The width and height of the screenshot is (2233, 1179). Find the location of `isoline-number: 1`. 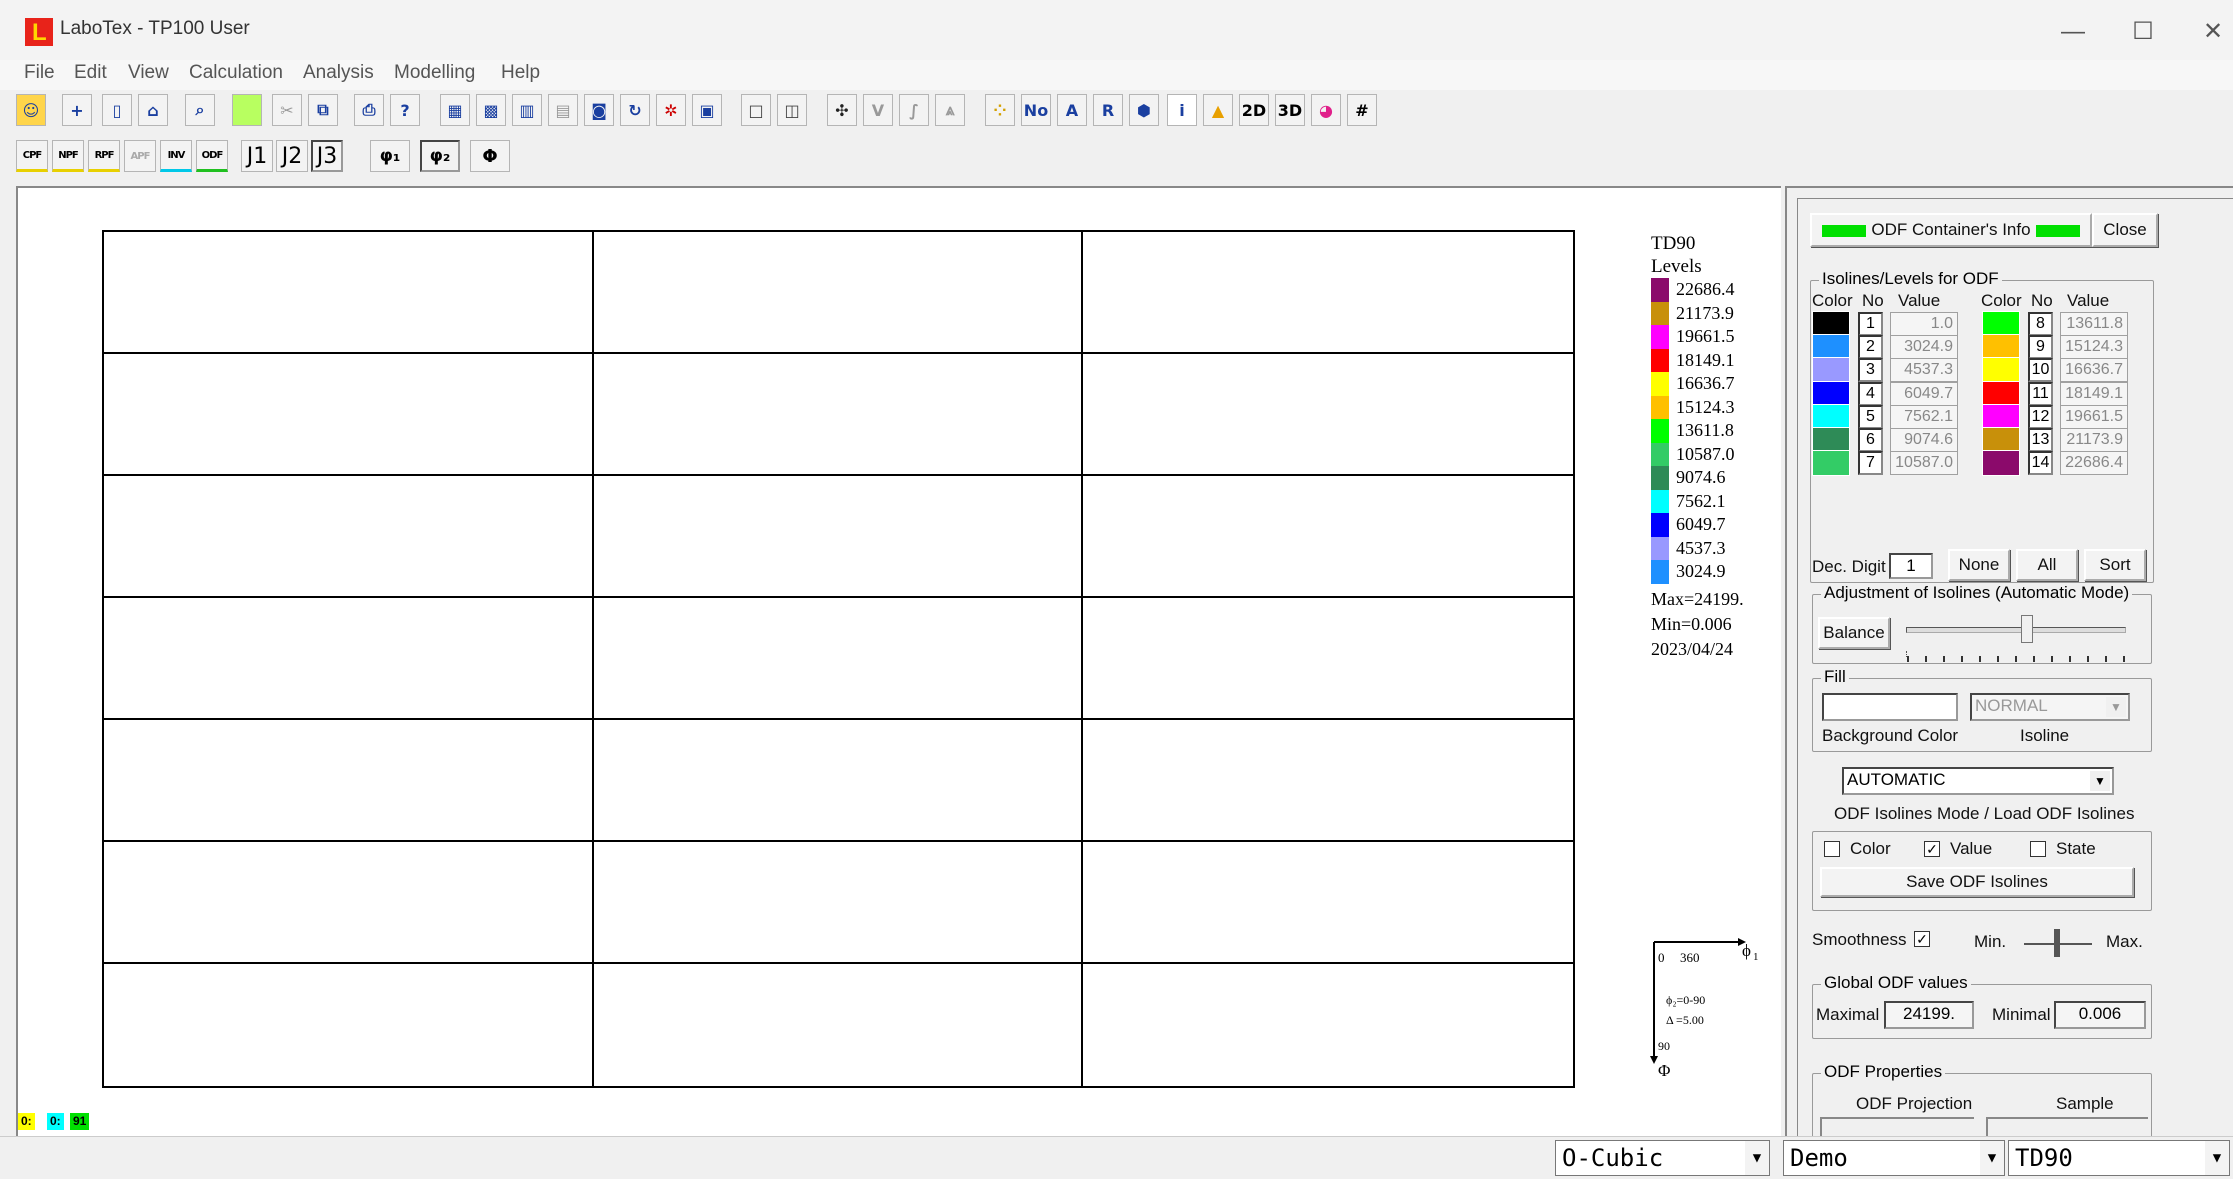

isoline-number: 1 is located at coordinates (1870, 324).